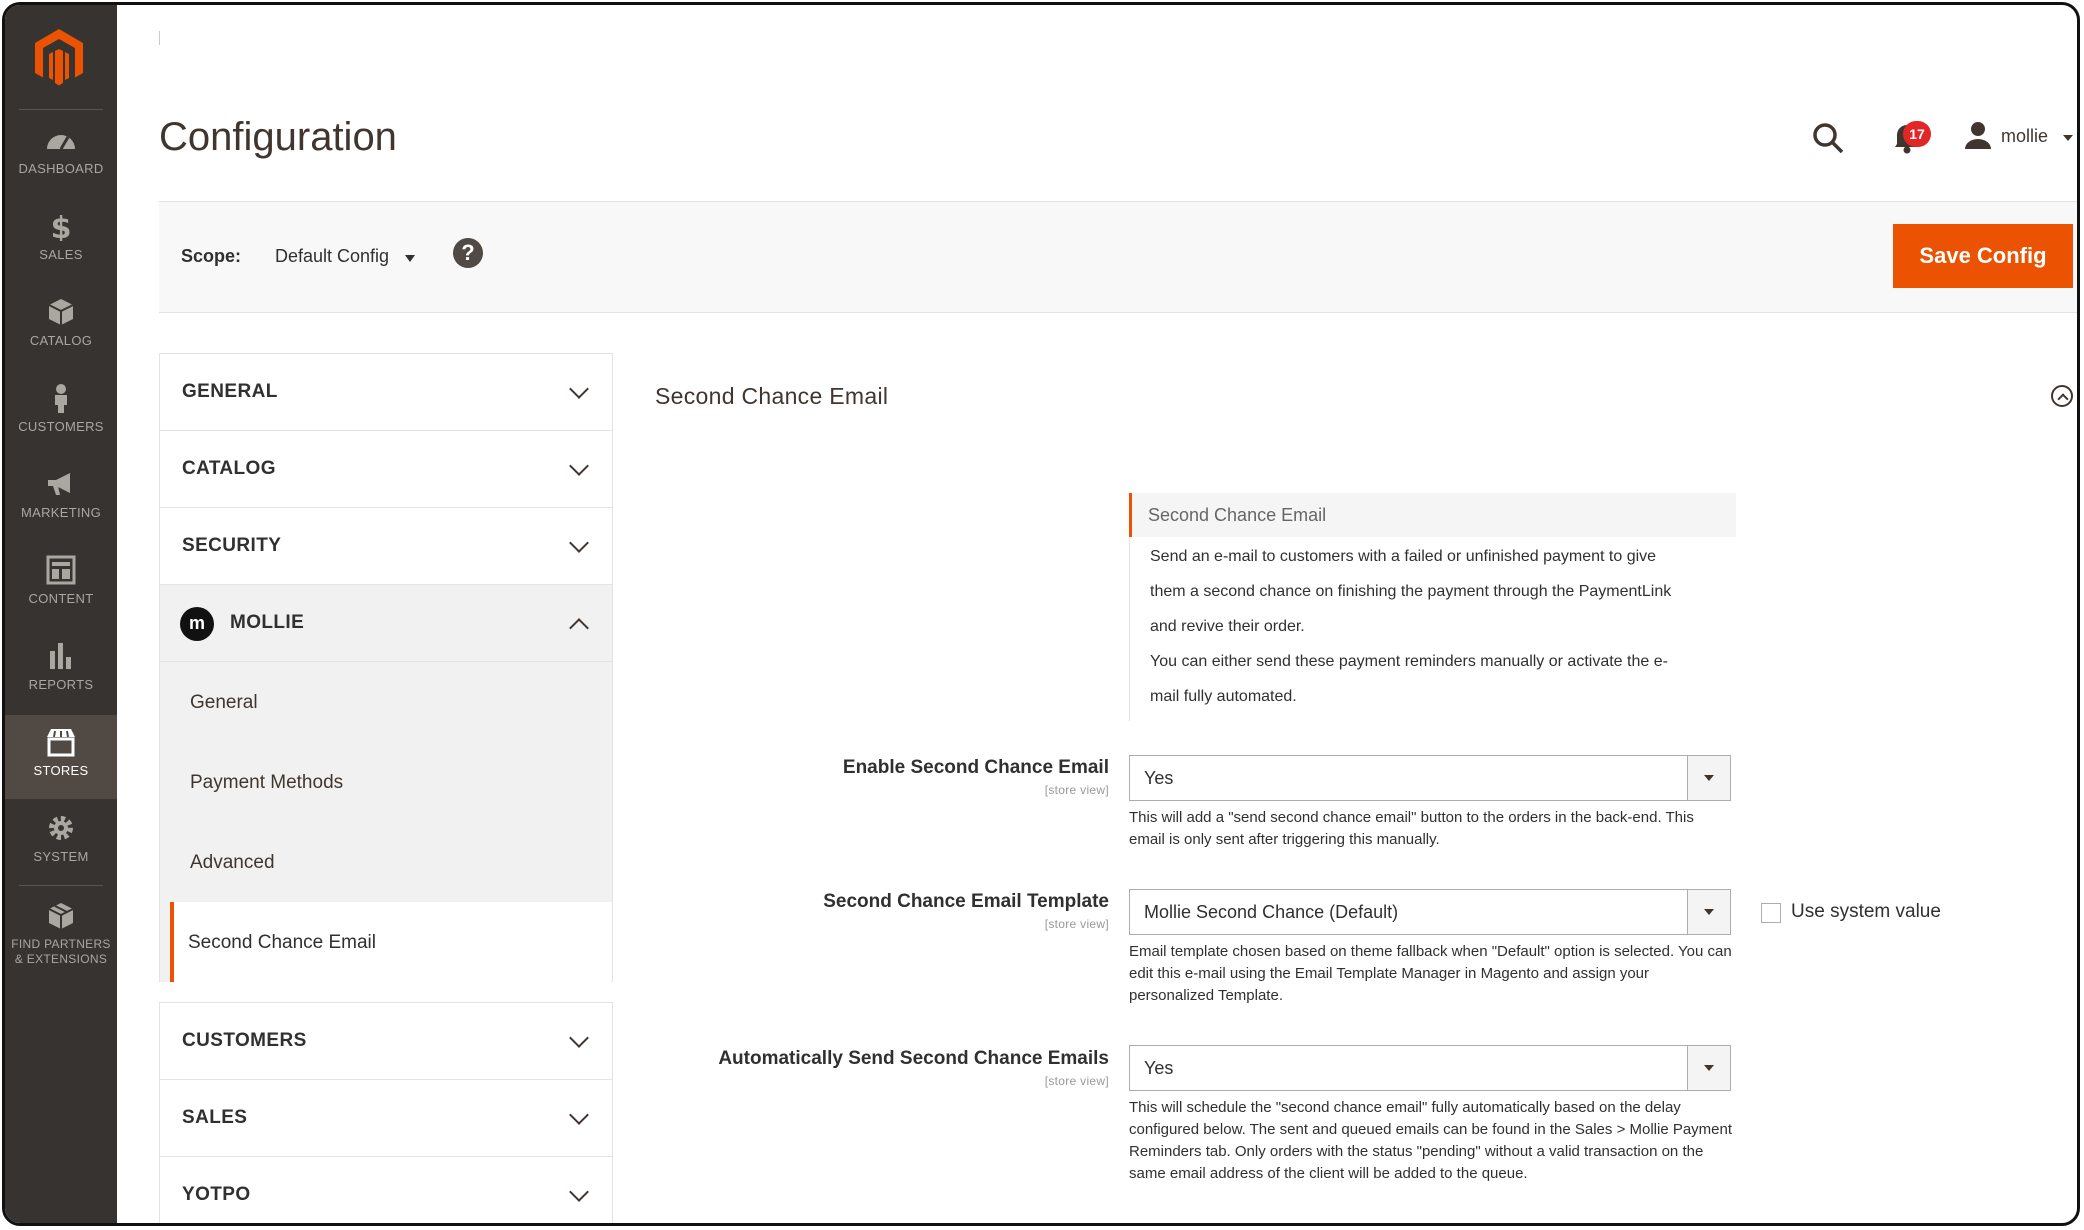 The width and height of the screenshot is (2084, 1230). What do you see at coordinates (1828, 138) in the screenshot?
I see `search-icon` at bounding box center [1828, 138].